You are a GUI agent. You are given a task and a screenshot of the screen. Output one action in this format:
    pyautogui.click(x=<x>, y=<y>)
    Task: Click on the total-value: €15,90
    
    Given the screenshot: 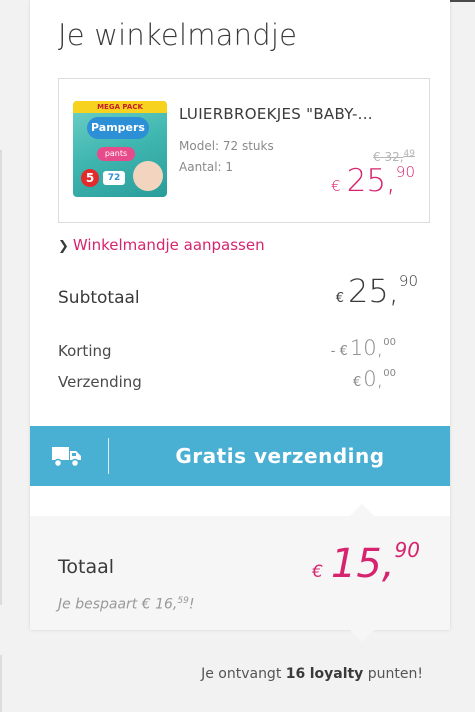 What is the action you would take?
    pyautogui.click(x=366, y=562)
    